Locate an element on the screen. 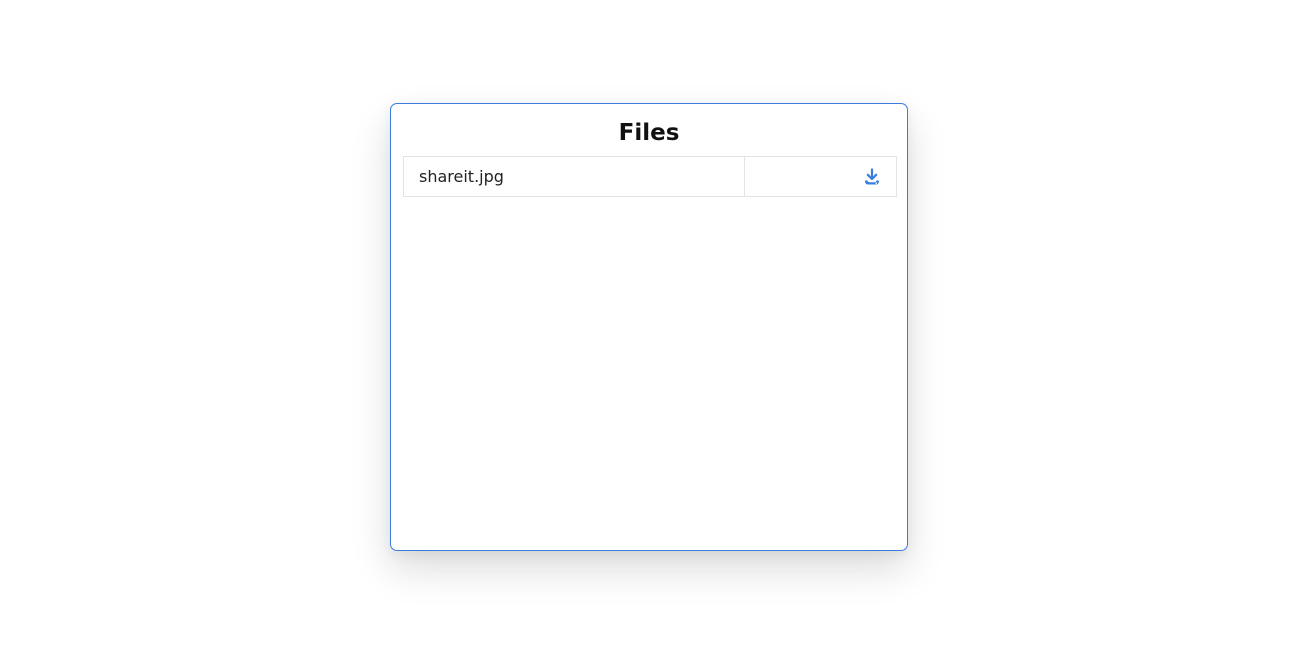 The height and width of the screenshot is (656, 1301). download-icon is located at coordinates (872, 176).